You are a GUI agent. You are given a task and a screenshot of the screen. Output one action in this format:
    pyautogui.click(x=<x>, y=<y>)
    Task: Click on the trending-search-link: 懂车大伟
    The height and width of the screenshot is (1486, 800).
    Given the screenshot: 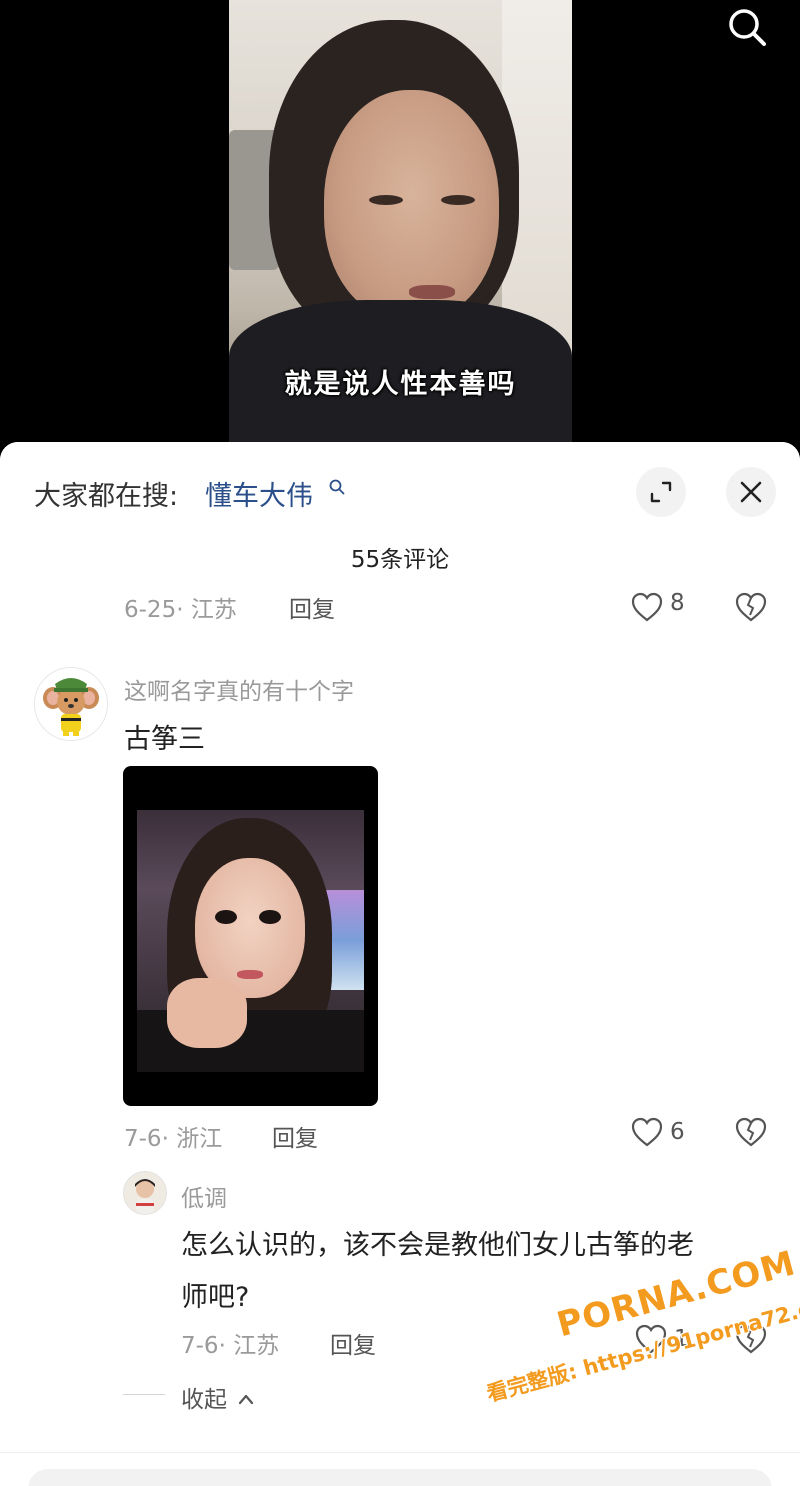 What is the action you would take?
    pyautogui.click(x=259, y=493)
    